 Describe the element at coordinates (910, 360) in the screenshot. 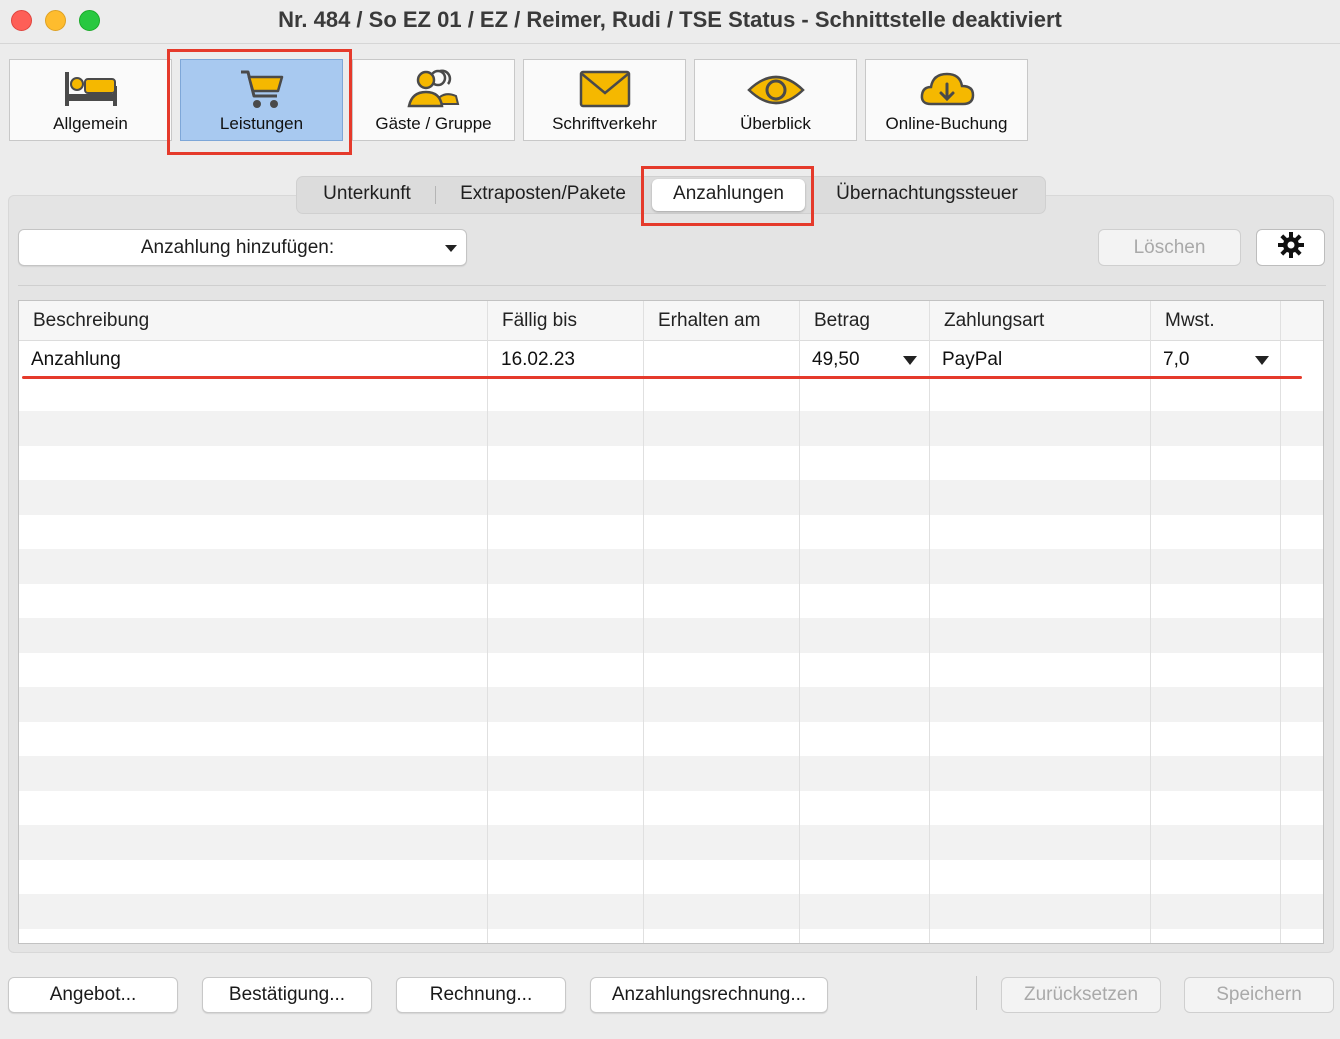

I see `betrag-dropdown-arrow-icon` at that location.